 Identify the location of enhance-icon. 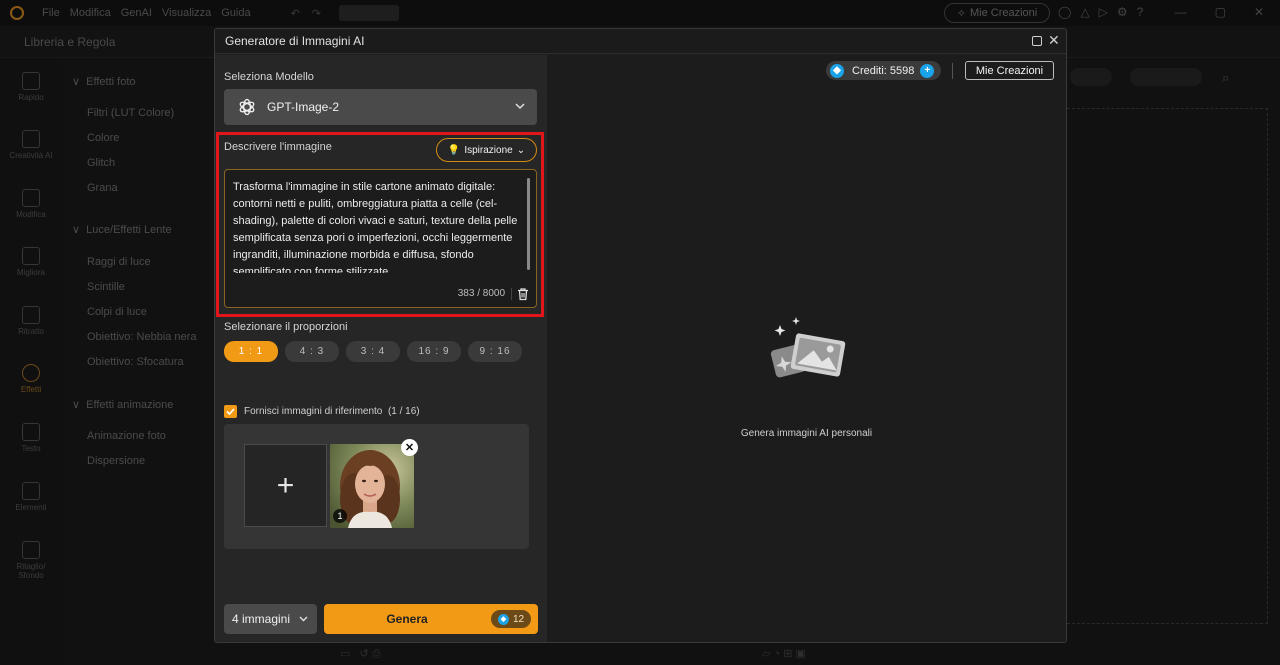
(31, 256).